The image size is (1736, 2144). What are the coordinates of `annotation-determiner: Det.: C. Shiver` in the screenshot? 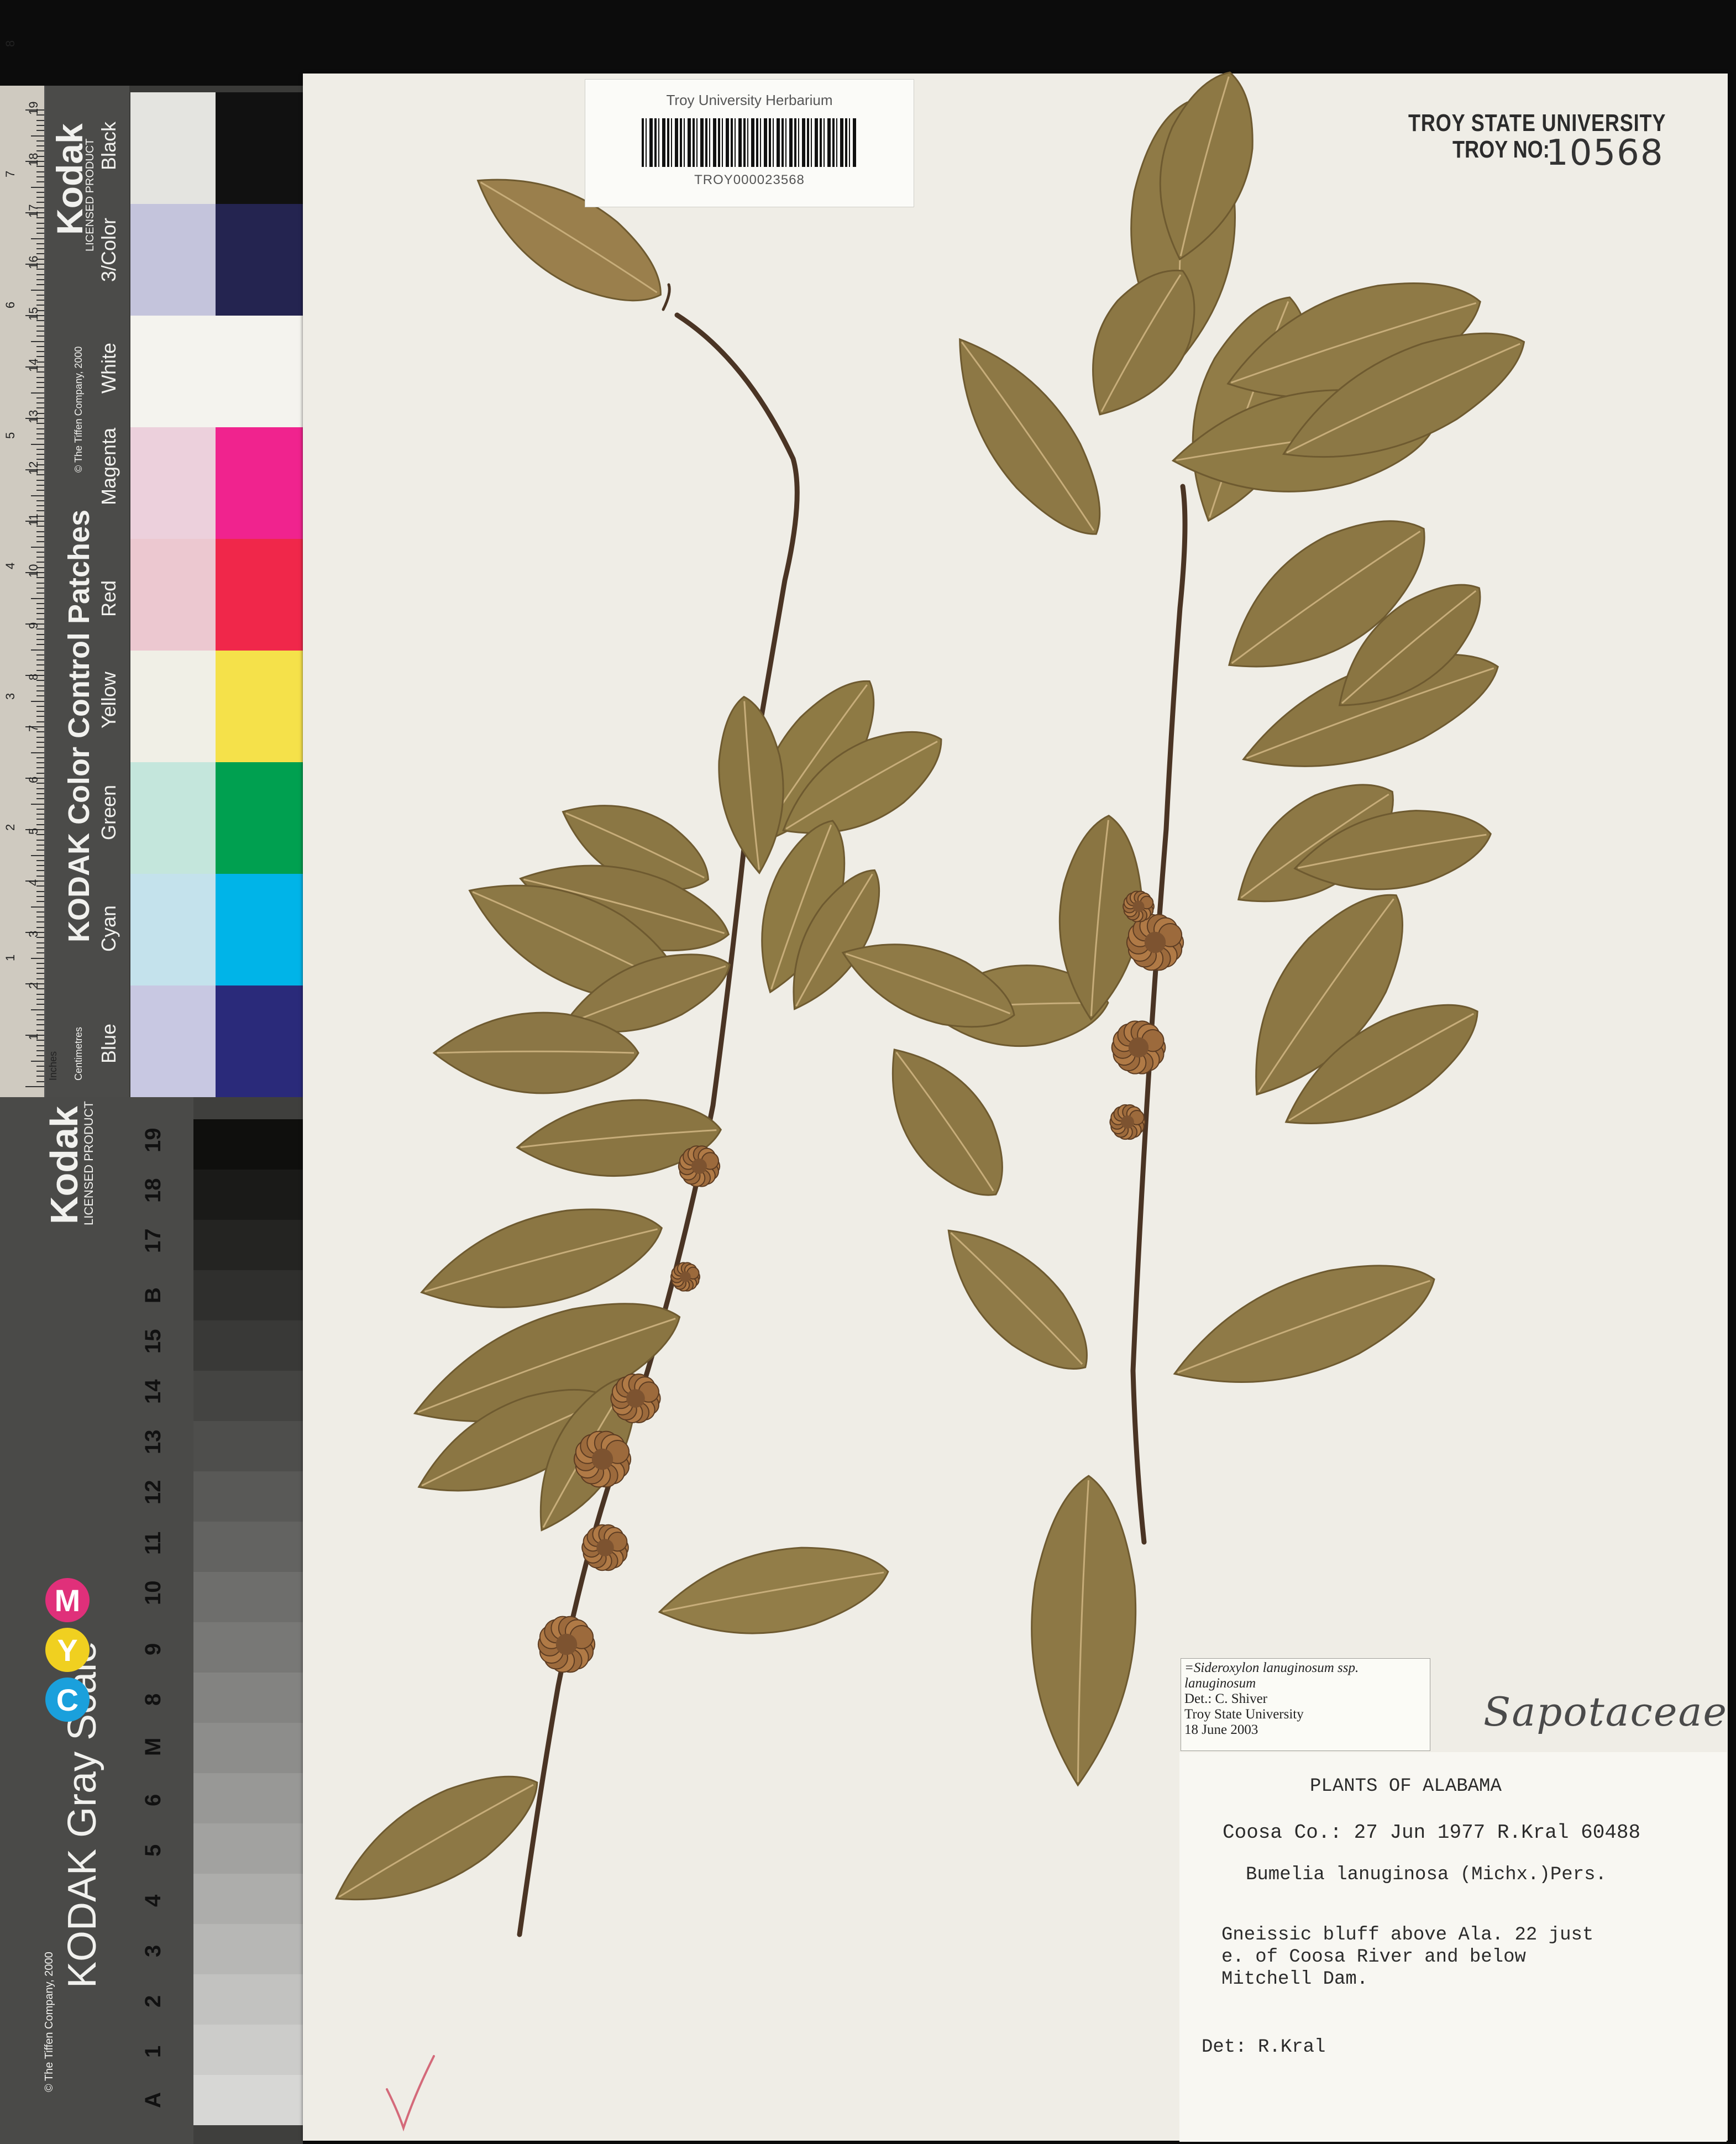 It's located at (1226, 1698).